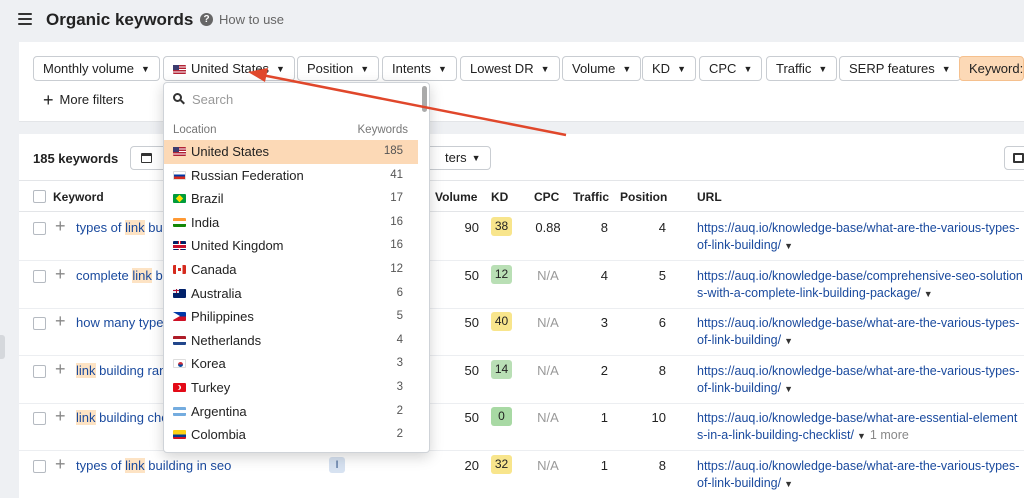  What do you see at coordinates (302, 99) in the screenshot?
I see `location-search-input` at bounding box center [302, 99].